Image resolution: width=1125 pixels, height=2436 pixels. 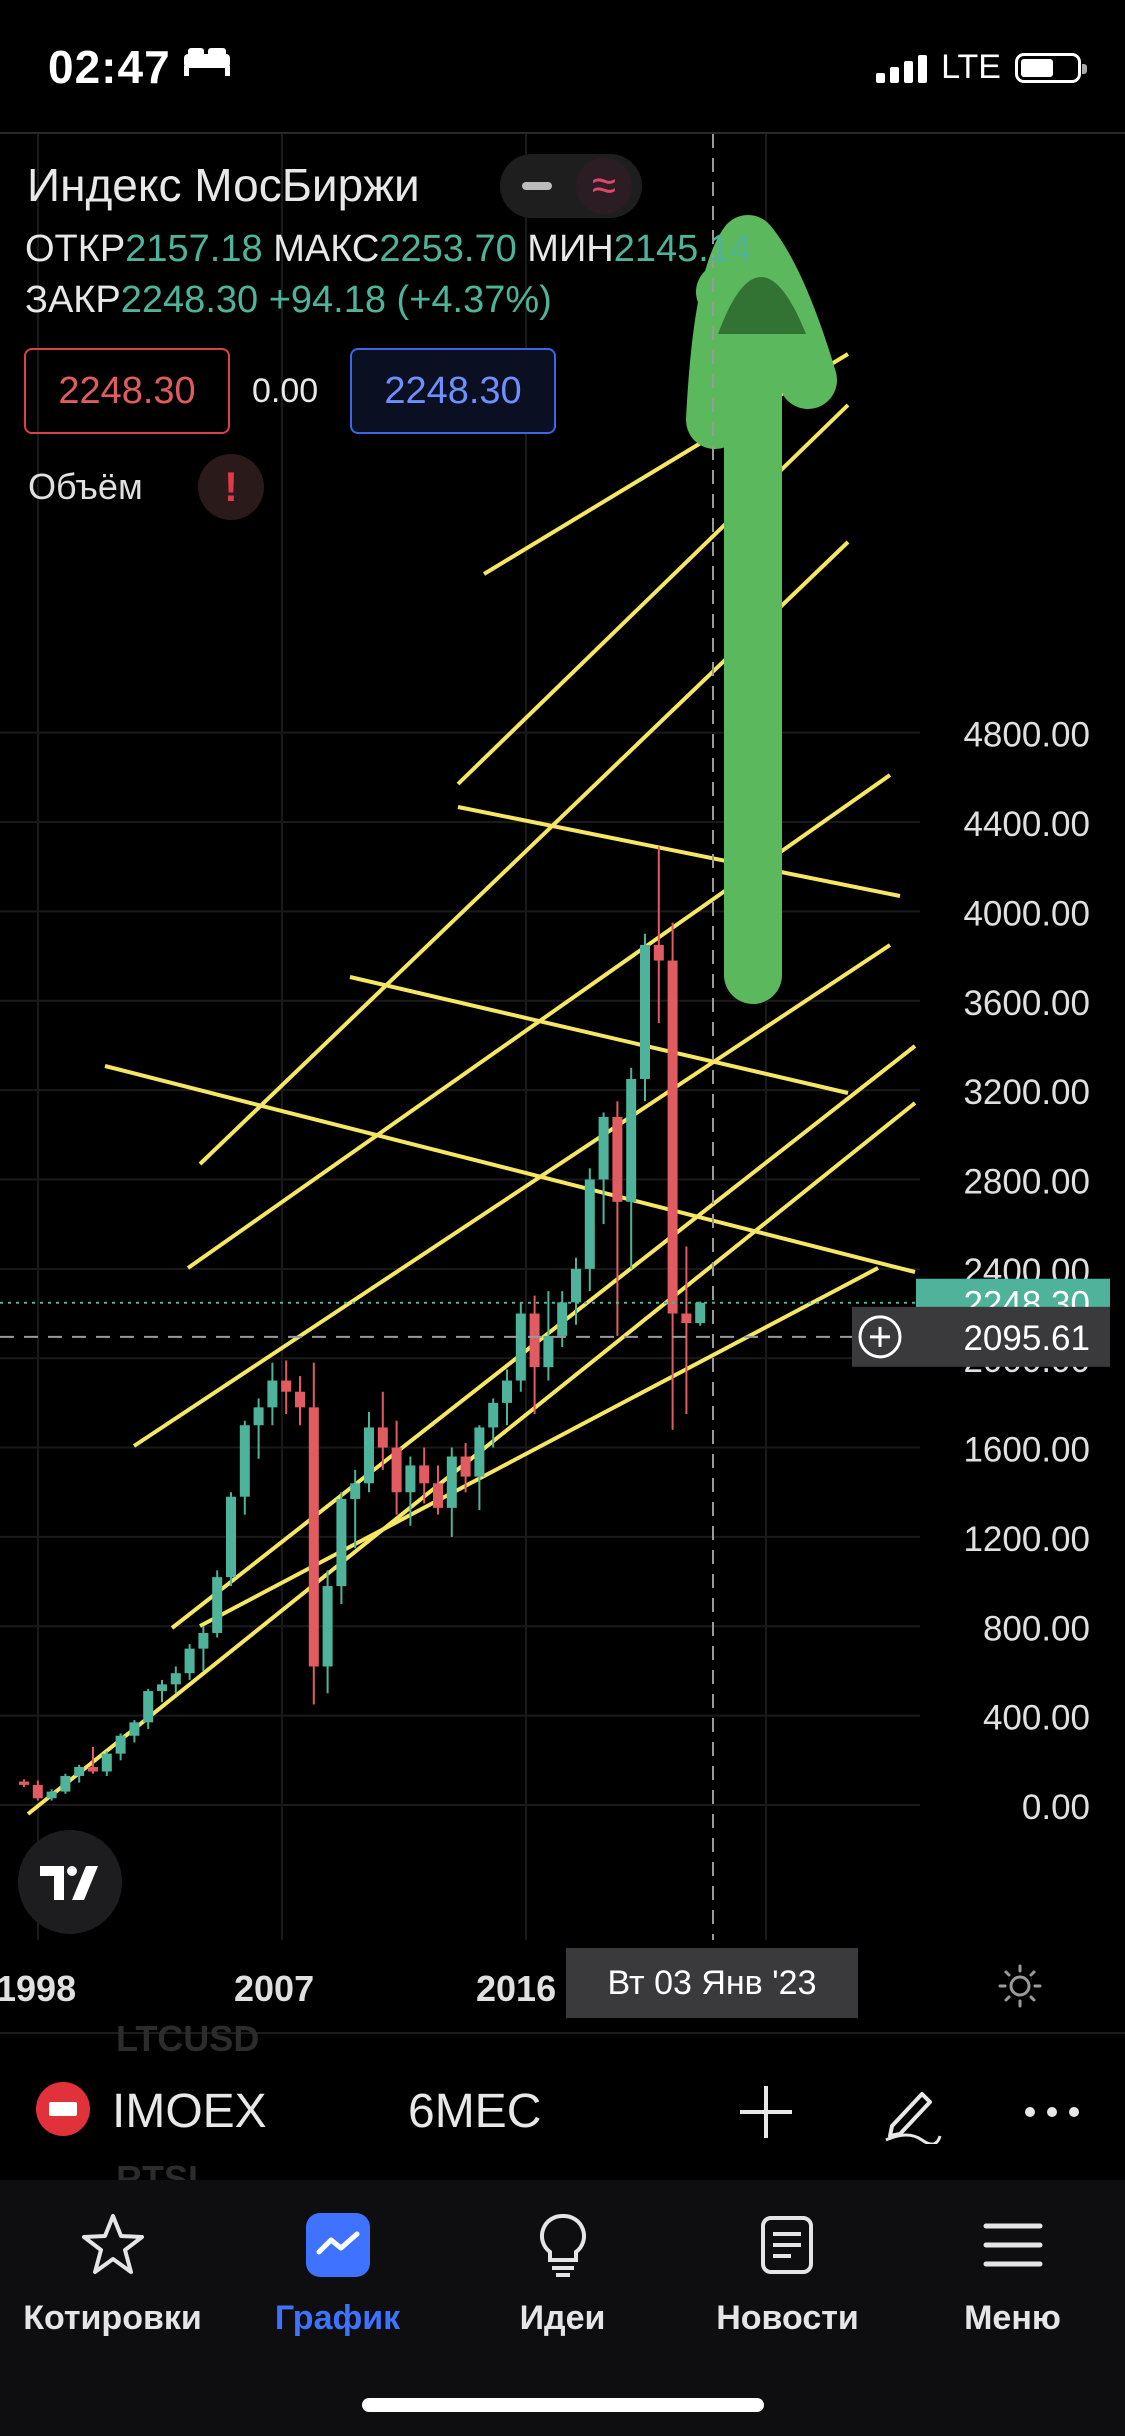 I want to click on tab-ideas: Идеи, so click(x=562, y=2274).